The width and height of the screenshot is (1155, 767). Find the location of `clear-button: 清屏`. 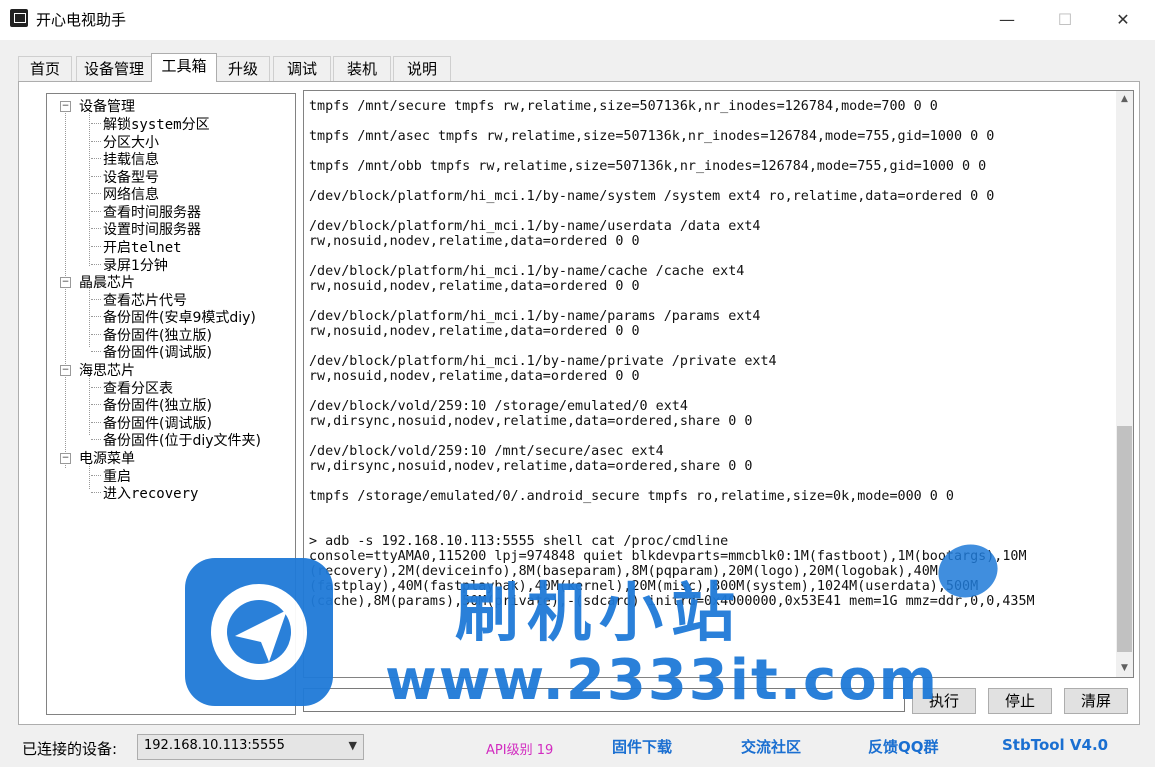

clear-button: 清屏 is located at coordinates (1096, 701).